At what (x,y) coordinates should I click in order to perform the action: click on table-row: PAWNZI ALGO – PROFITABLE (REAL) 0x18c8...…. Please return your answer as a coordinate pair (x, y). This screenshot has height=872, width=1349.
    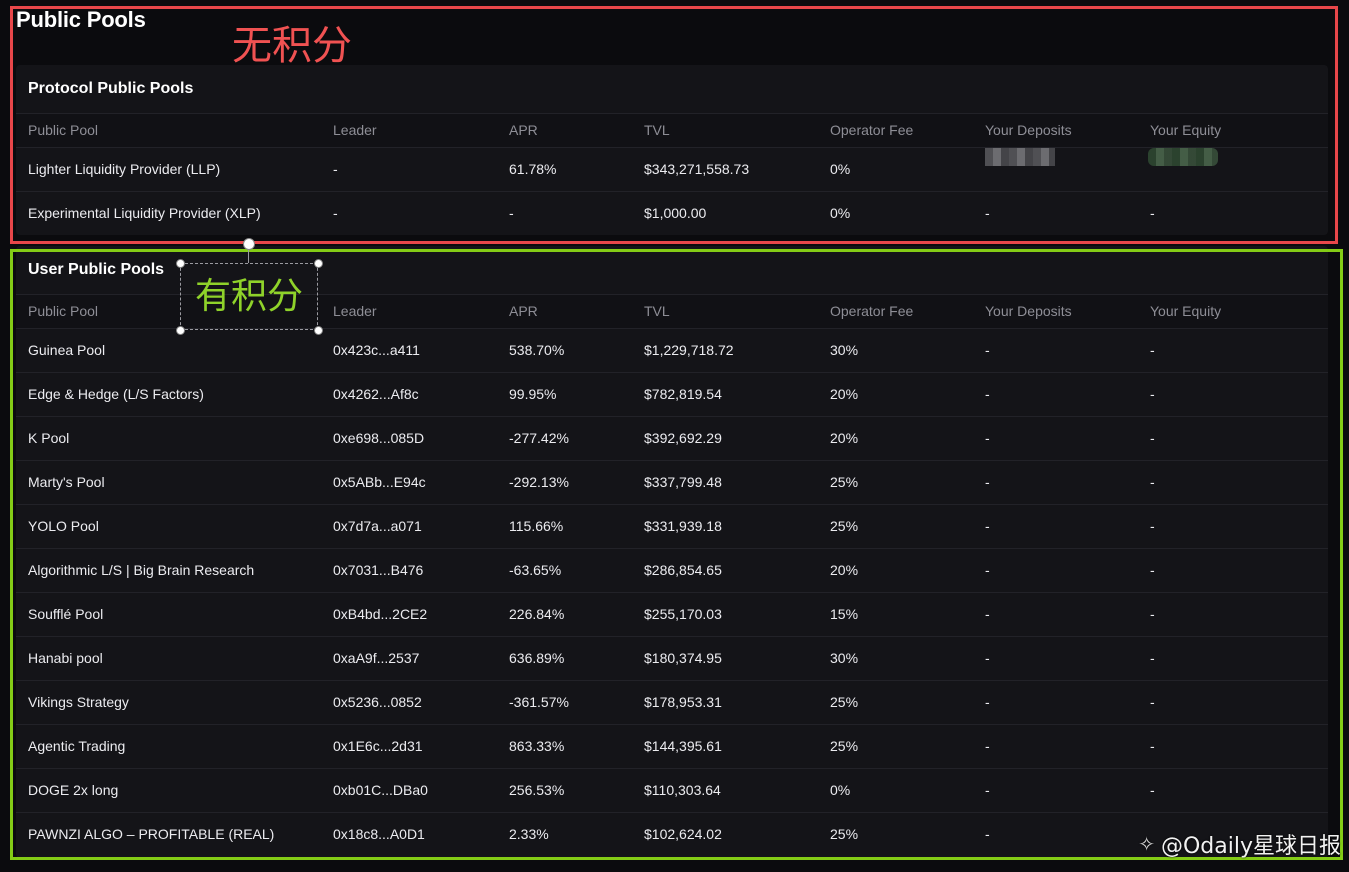
    Looking at the image, I should click on (672, 834).